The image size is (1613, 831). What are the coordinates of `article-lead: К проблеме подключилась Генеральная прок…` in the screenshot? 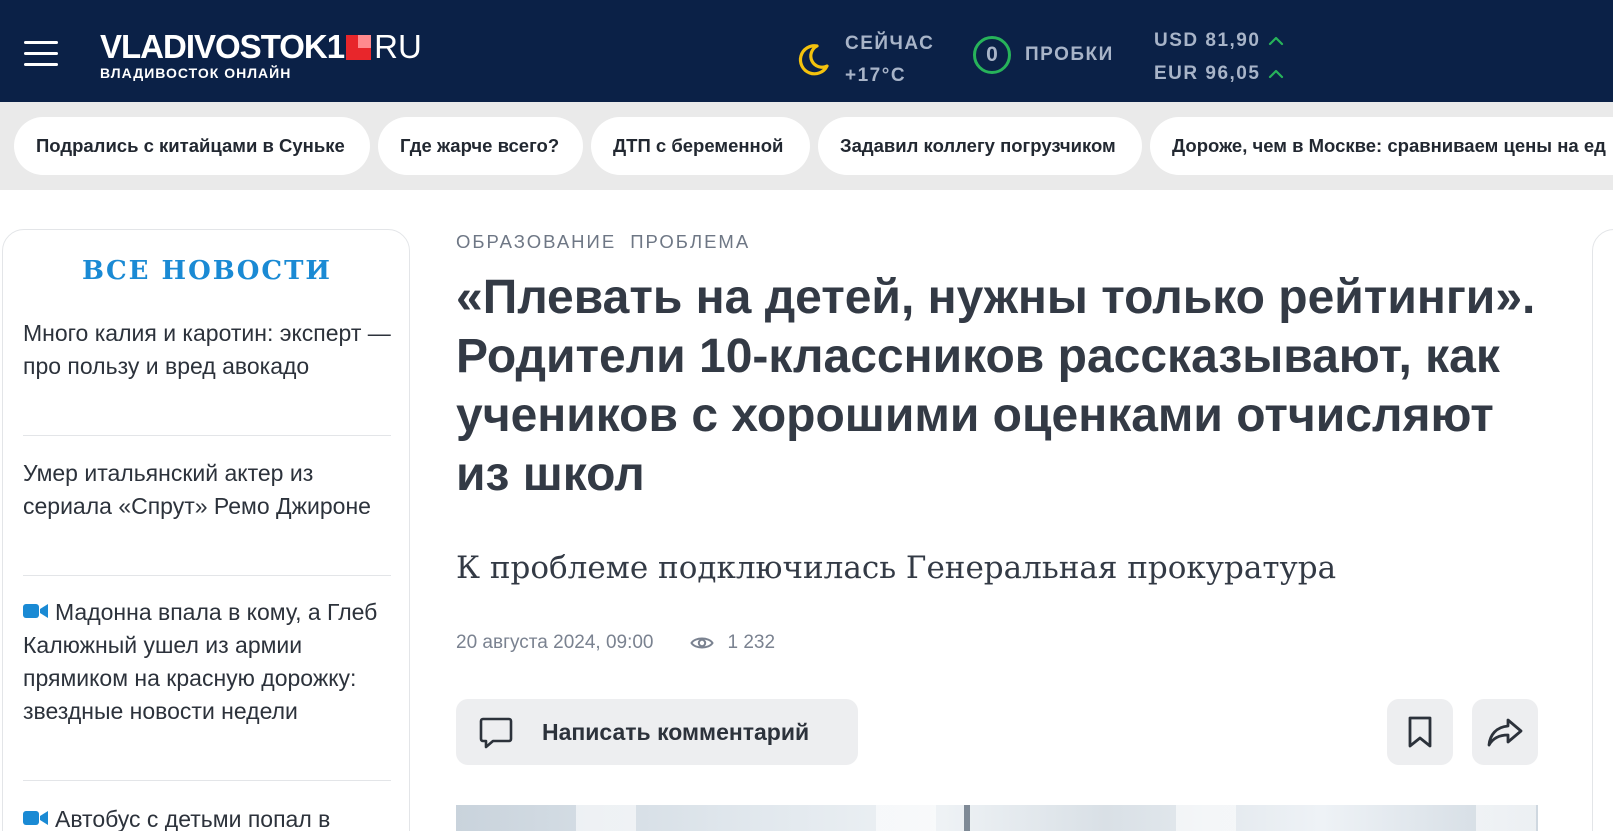 It's located at (896, 568).